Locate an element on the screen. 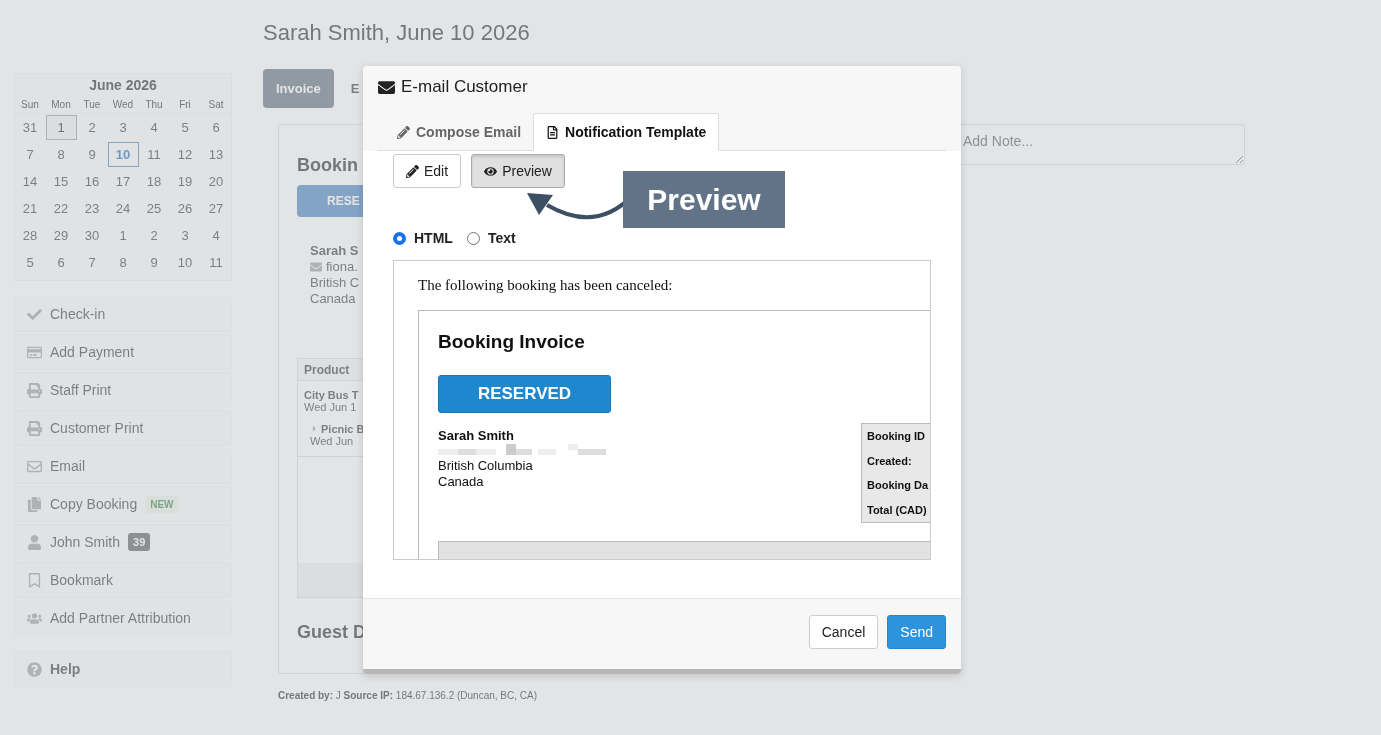 This screenshot has width=1381, height=735. help-icon is located at coordinates (34, 669).